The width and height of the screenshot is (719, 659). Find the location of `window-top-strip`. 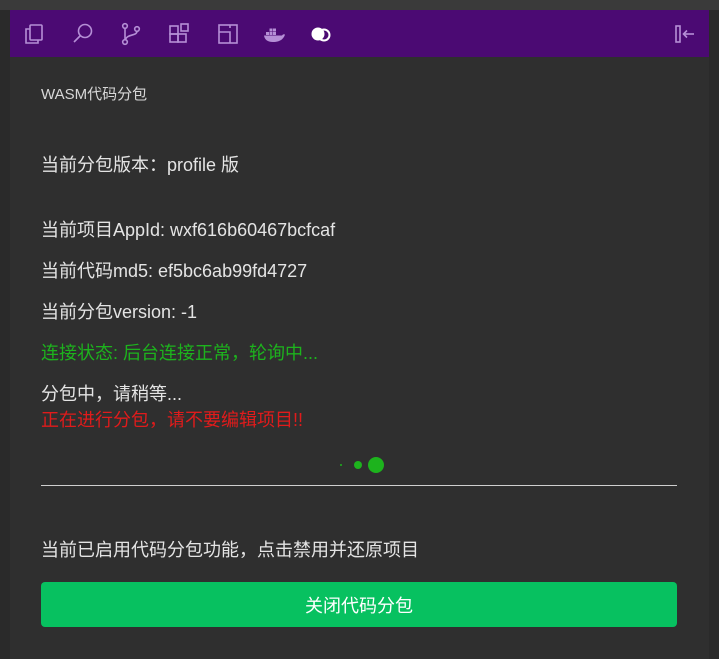

window-top-strip is located at coordinates (359, 5).